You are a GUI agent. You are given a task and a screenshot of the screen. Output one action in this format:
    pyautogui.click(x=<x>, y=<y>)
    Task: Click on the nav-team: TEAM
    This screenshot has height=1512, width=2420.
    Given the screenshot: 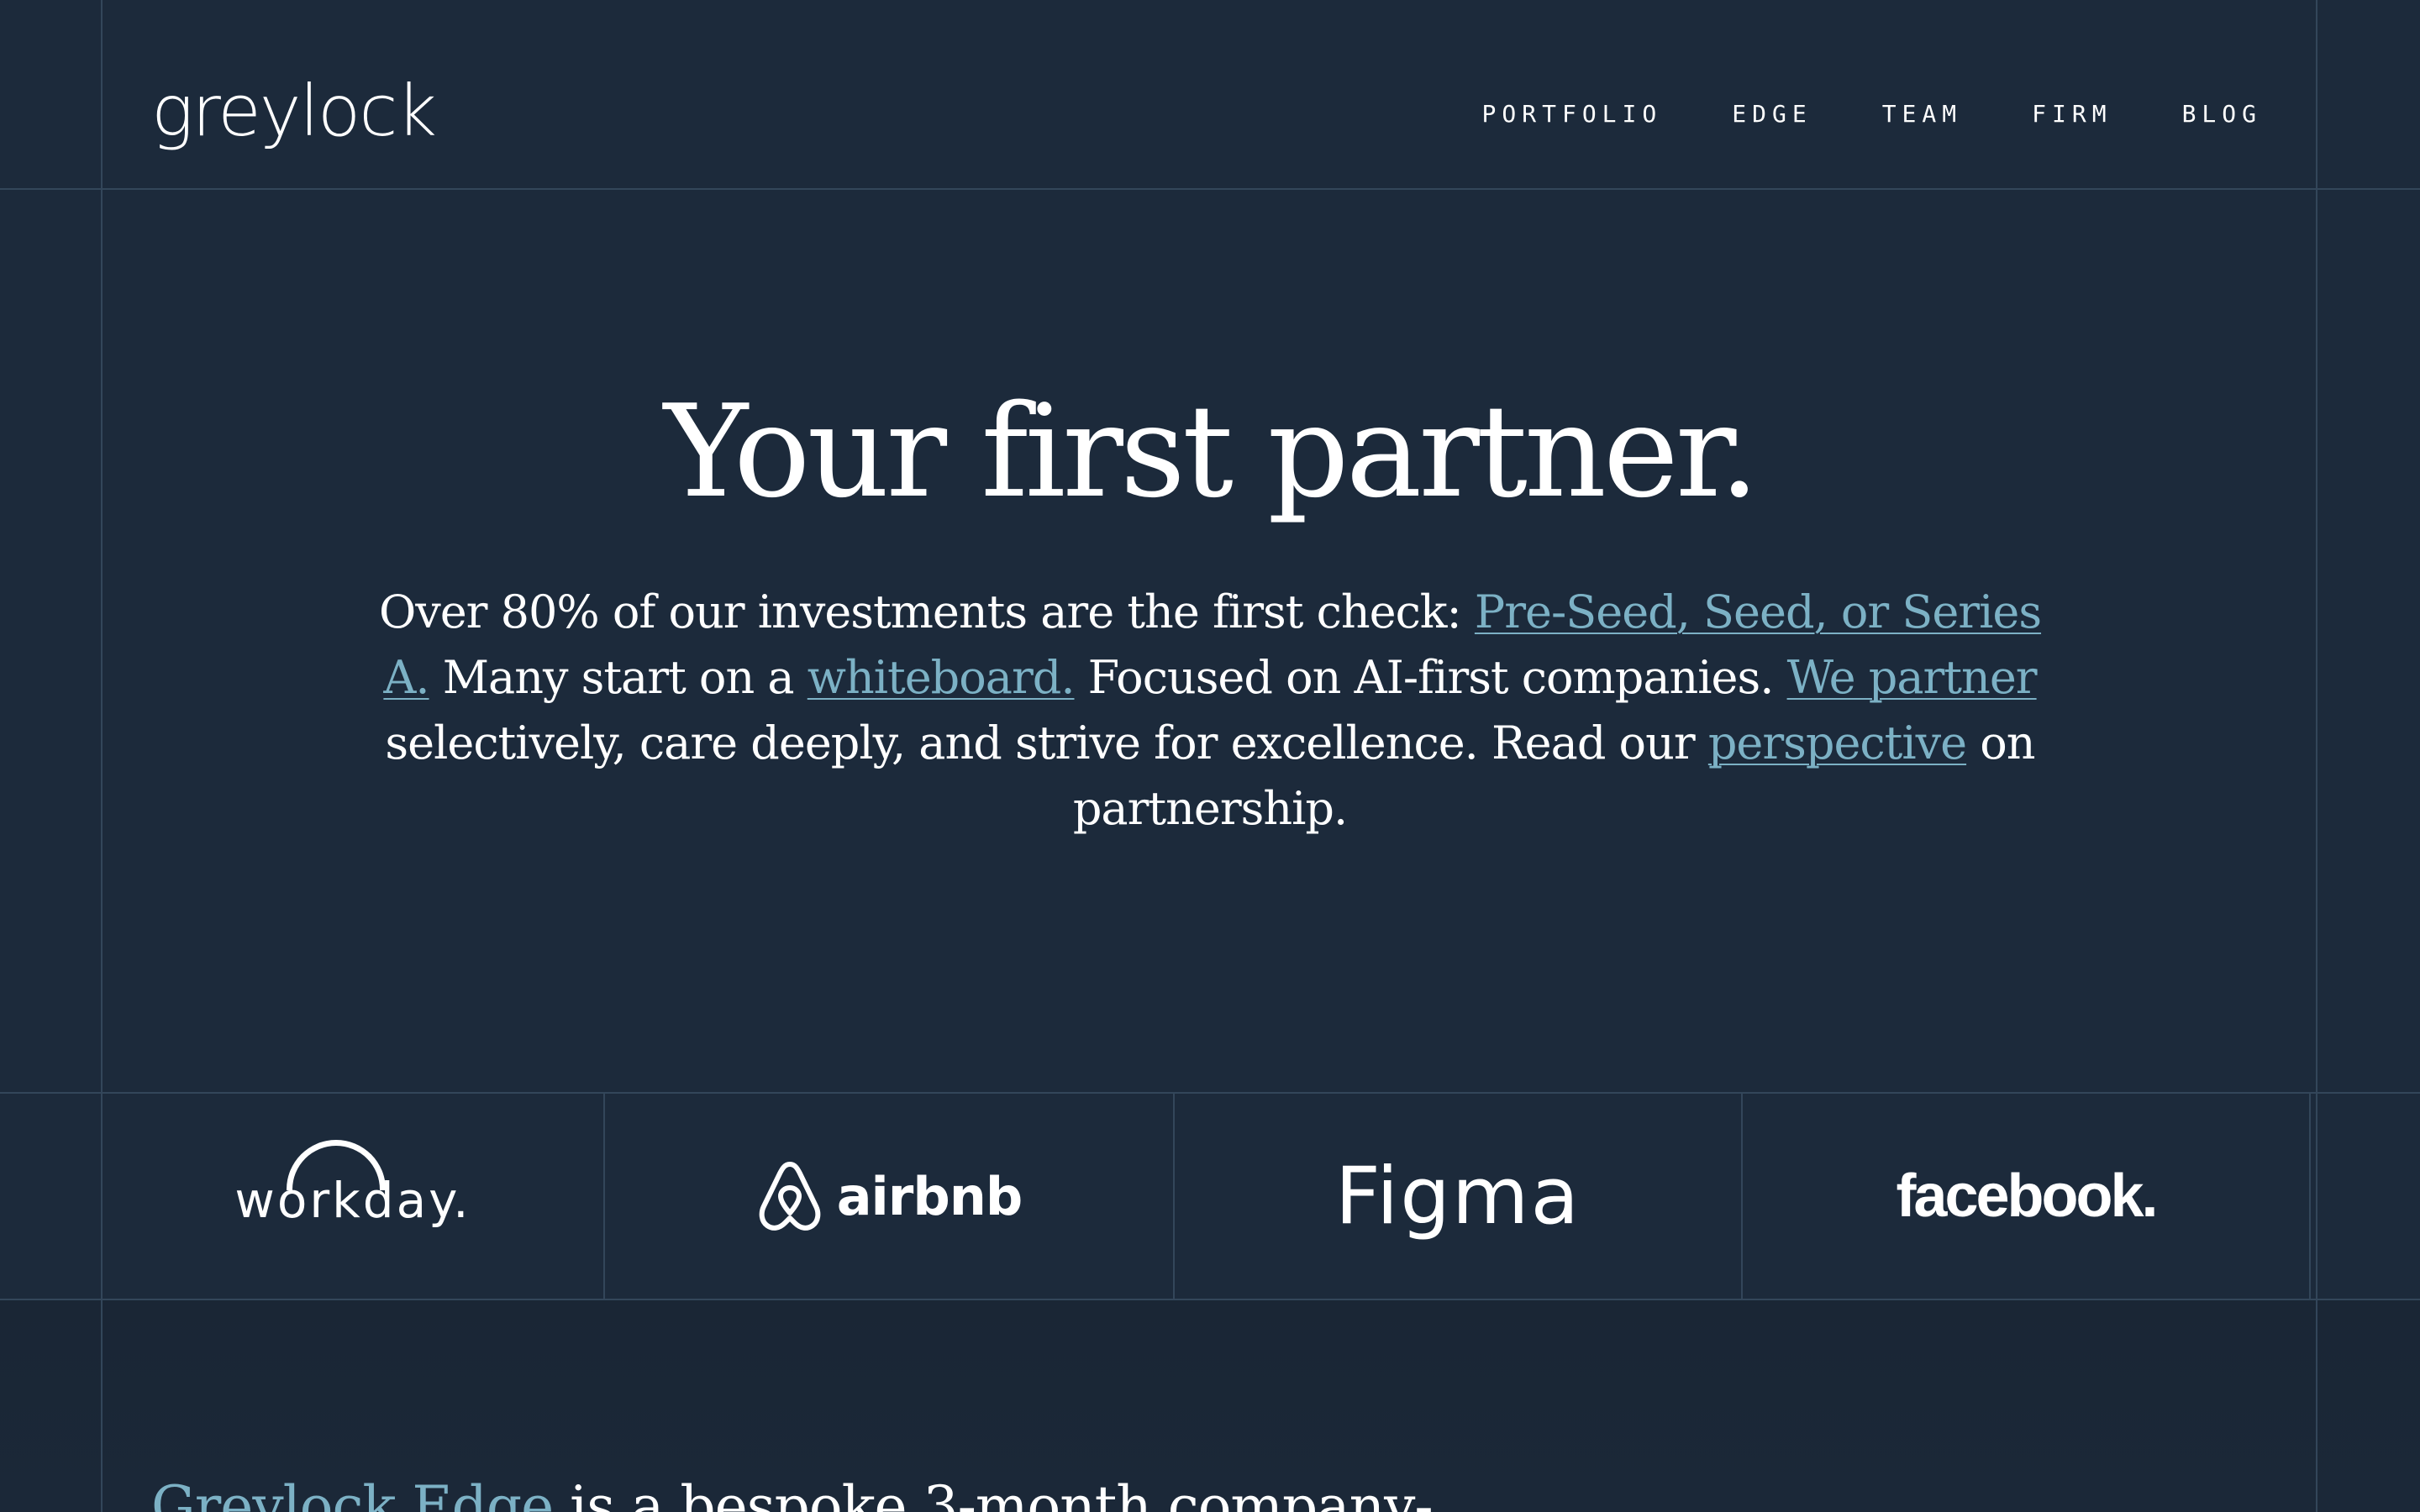 What is the action you would take?
    pyautogui.click(x=1922, y=114)
    